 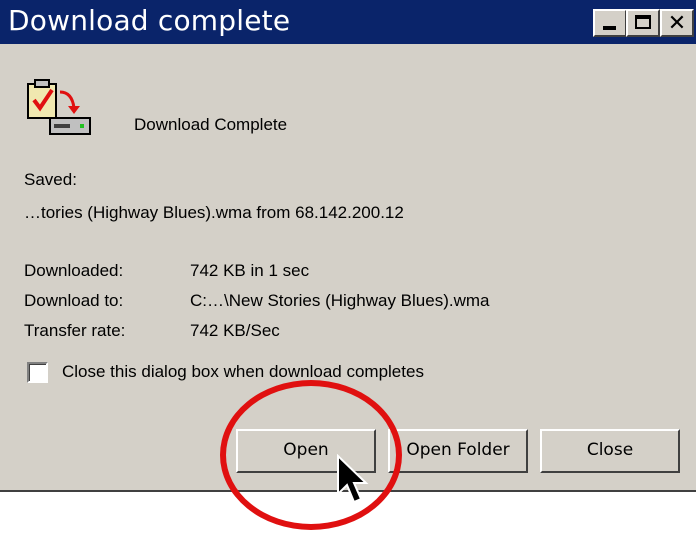 I want to click on downloaded-value: 742 KB in 1 sec, so click(x=250, y=270).